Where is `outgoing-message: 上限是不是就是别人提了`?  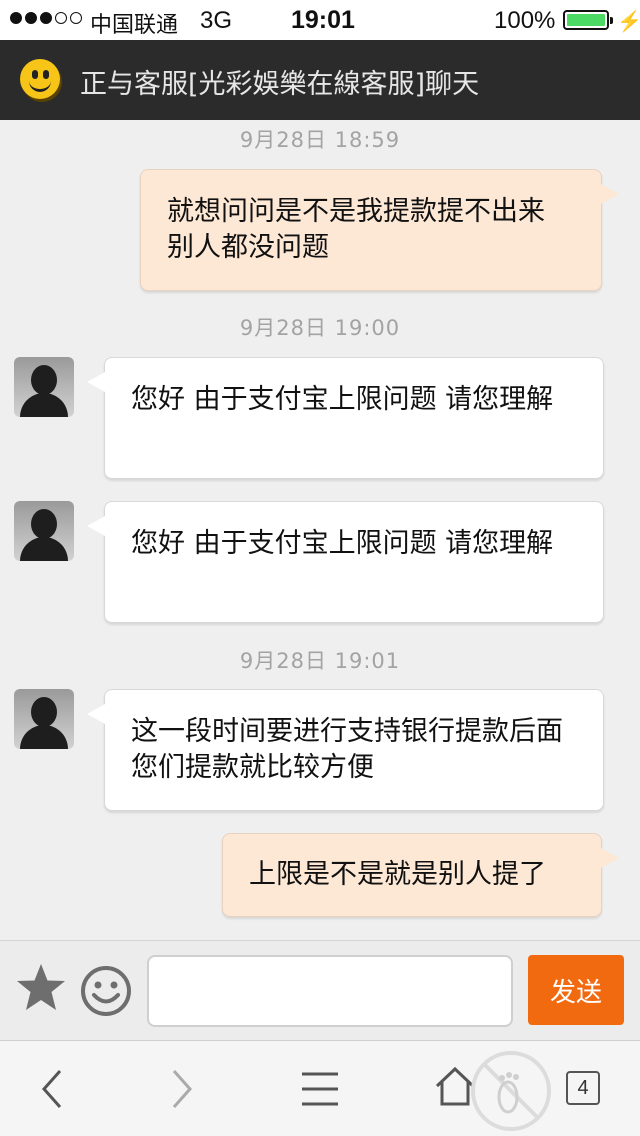
outgoing-message: 上限是不是就是别人提了 is located at coordinates (420, 875).